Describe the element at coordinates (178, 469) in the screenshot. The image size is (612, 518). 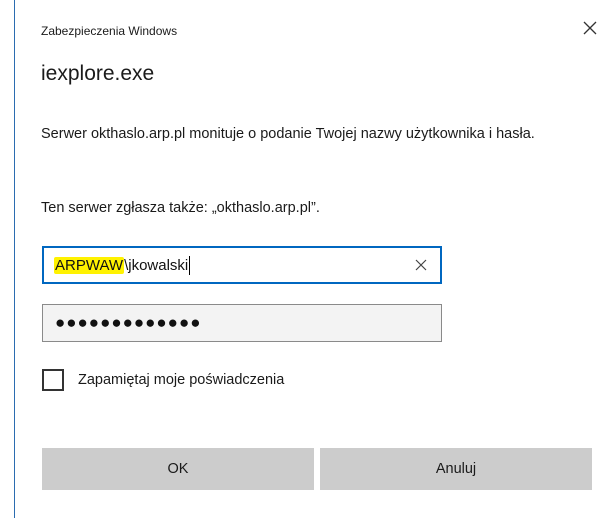
I see `ok-button: OK` at that location.